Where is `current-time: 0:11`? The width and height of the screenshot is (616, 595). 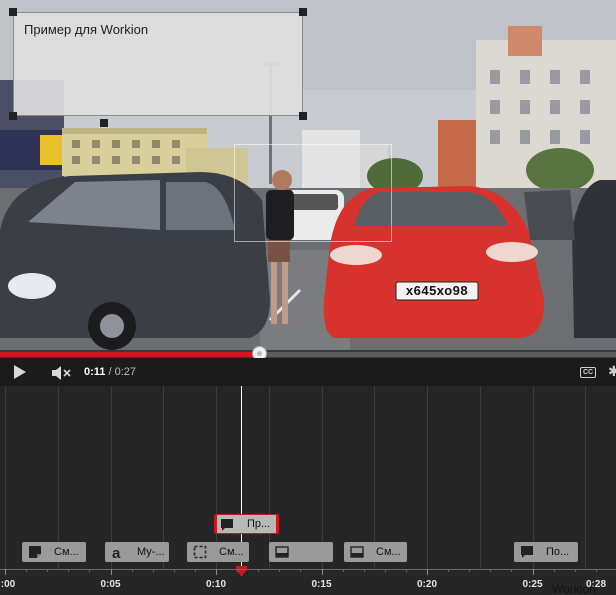 current-time: 0:11 is located at coordinates (95, 372).